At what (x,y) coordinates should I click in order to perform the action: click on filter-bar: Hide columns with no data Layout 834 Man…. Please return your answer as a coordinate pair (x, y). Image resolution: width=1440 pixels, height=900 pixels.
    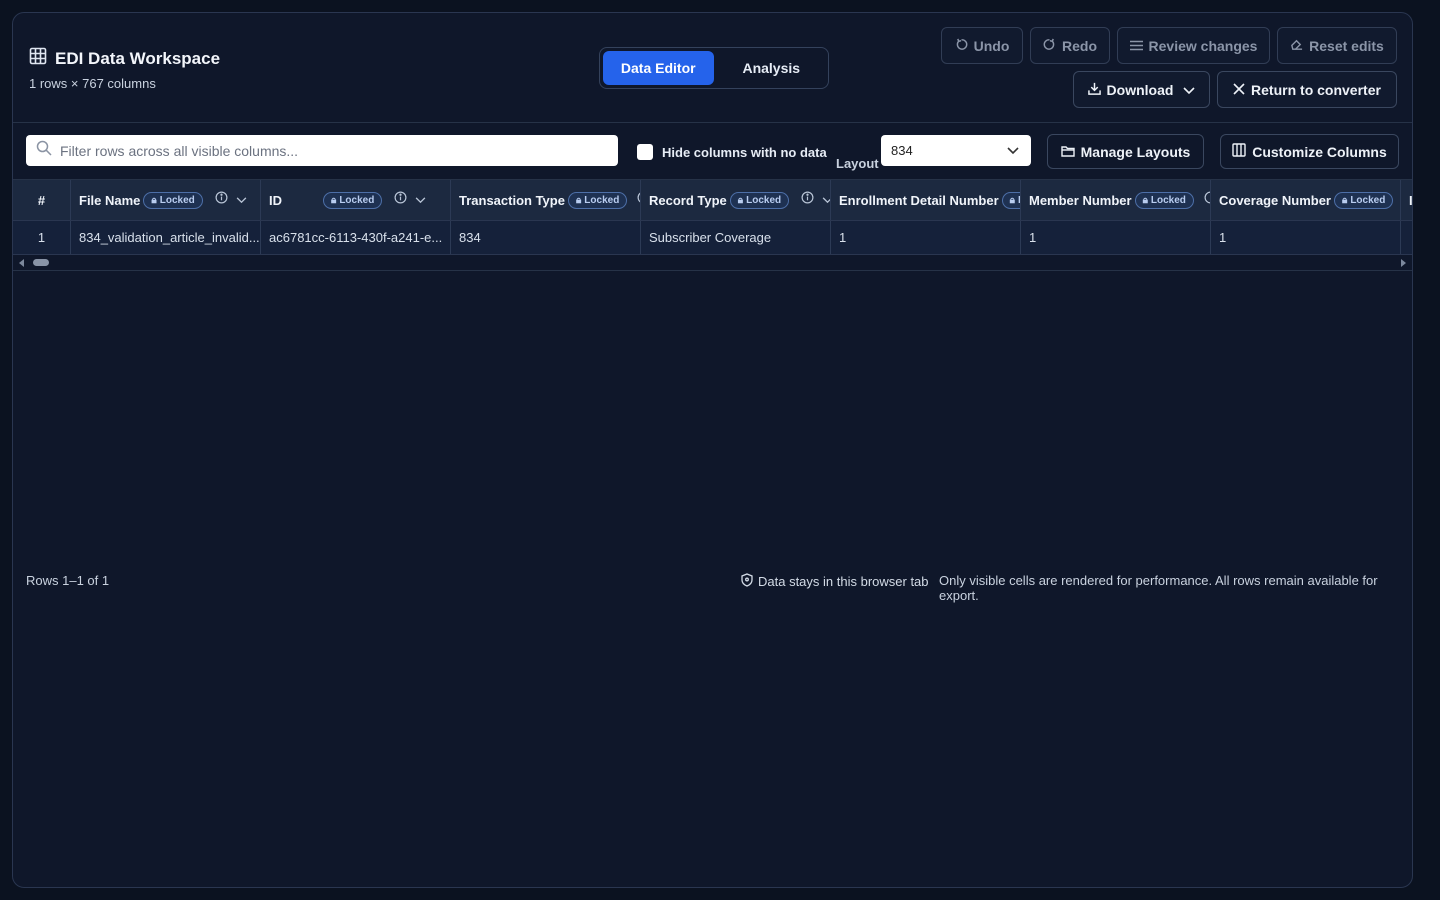
    Looking at the image, I should click on (712, 151).